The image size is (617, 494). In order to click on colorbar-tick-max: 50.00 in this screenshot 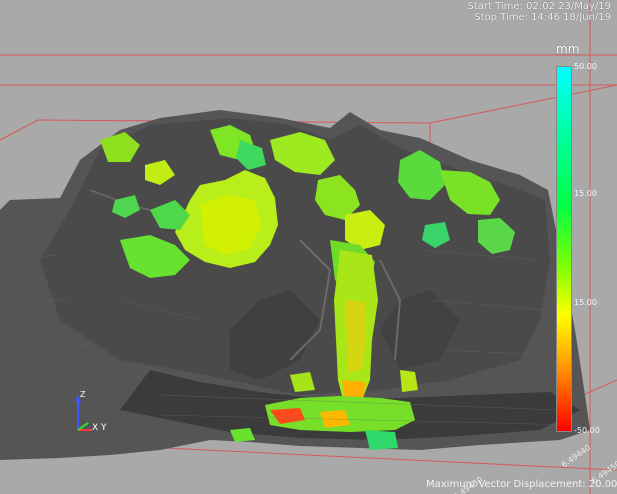, I will do `click(585, 66)`.